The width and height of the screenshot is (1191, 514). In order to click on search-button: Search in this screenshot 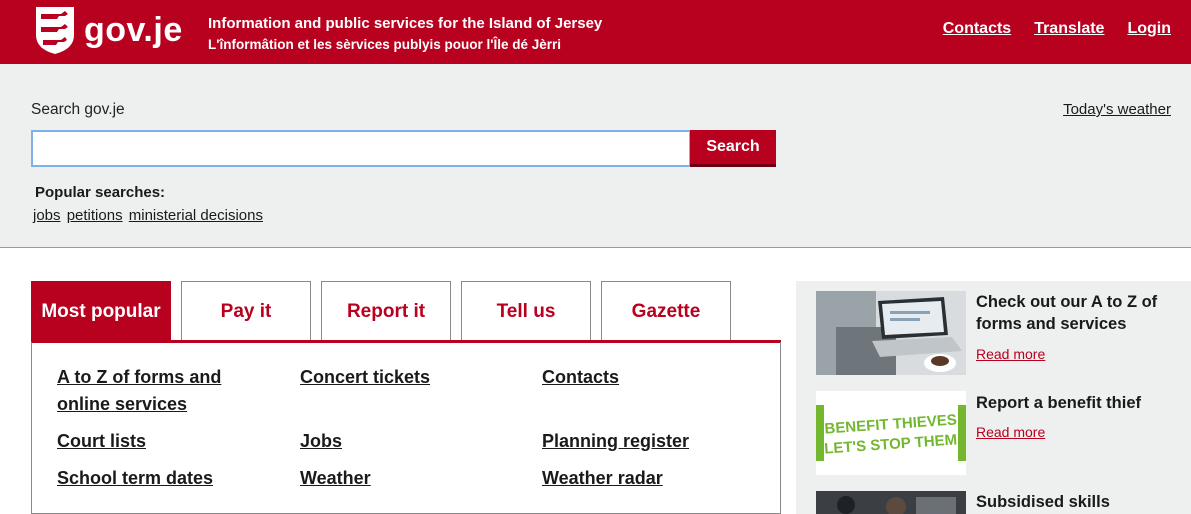, I will do `click(733, 148)`.